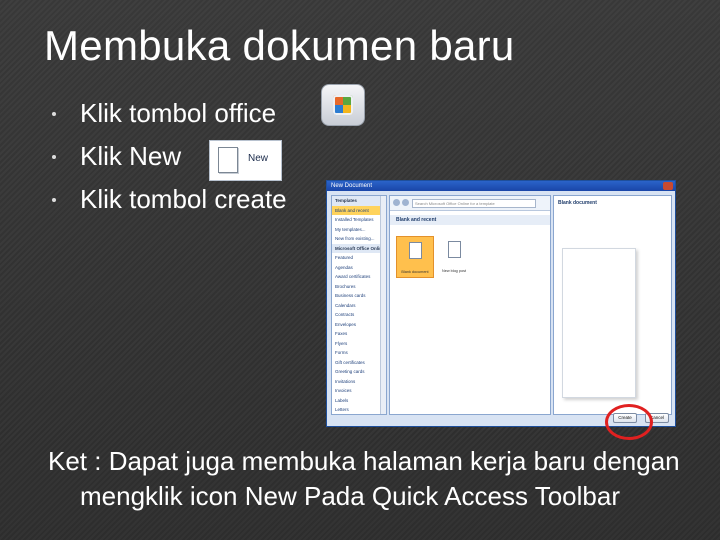 The height and width of the screenshot is (540, 720). Describe the element at coordinates (279, 45) in the screenshot. I see `slide-title: Membuka dokumen baru` at that location.